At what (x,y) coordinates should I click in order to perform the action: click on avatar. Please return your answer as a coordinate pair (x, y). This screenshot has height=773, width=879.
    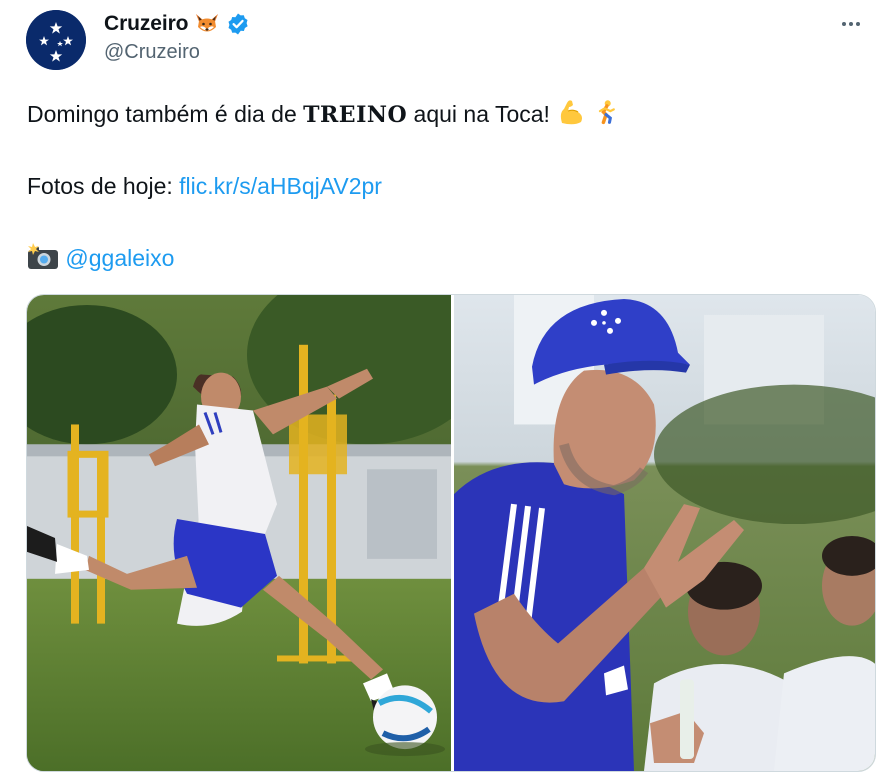
    Looking at the image, I should click on (56, 40).